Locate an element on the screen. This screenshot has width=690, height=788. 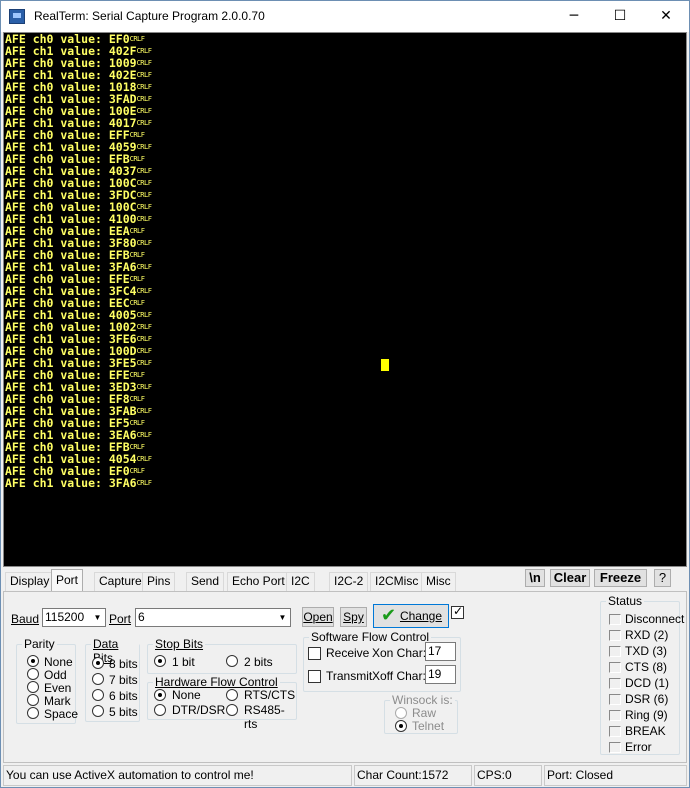
chevron-down-icon: ▼ is located at coordinates (97, 617).